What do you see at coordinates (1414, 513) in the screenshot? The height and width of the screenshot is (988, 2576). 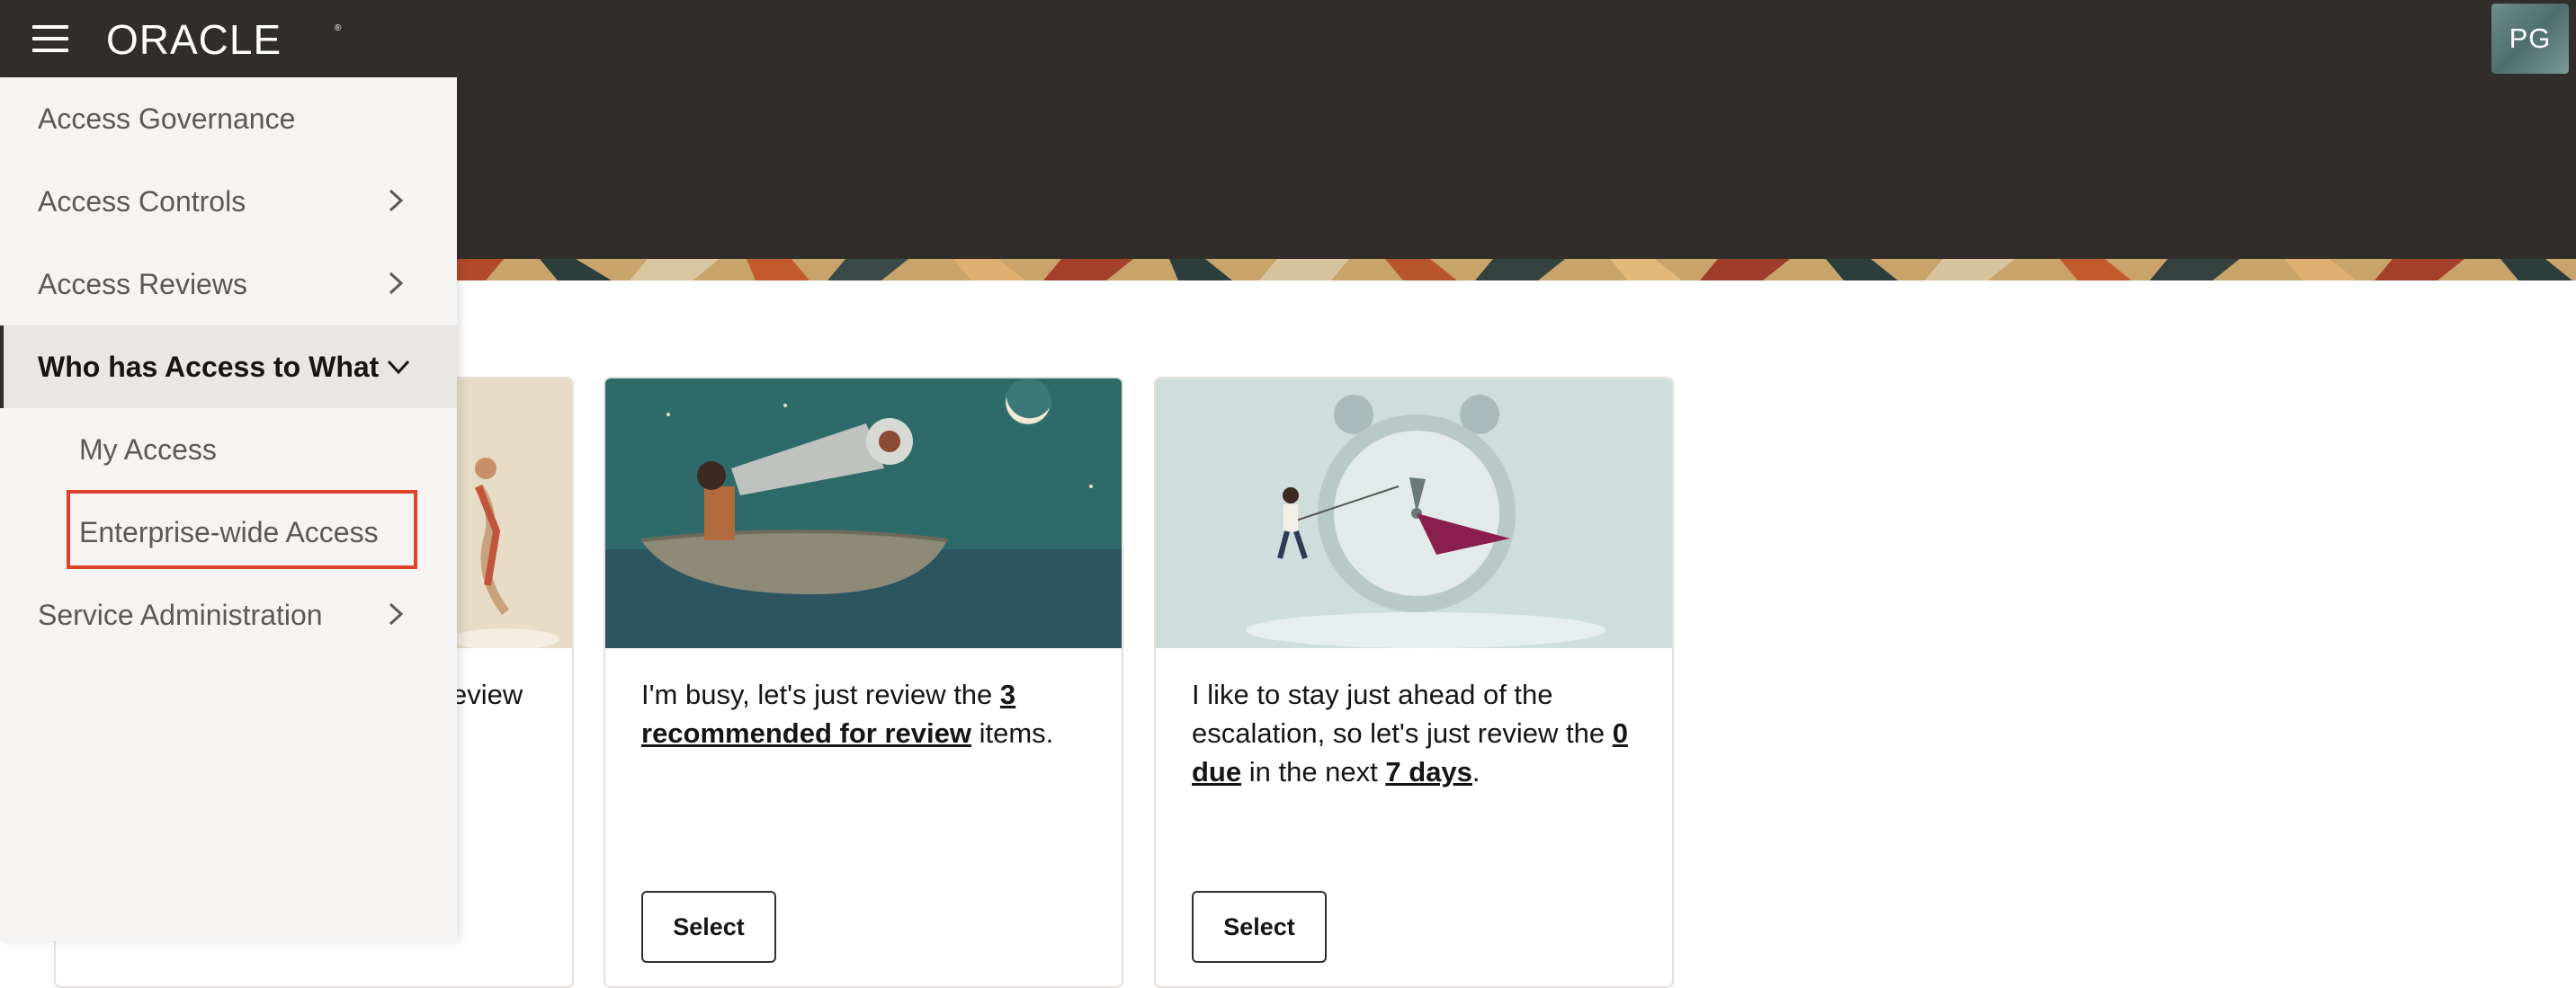 I see `card-illustration-clock` at bounding box center [1414, 513].